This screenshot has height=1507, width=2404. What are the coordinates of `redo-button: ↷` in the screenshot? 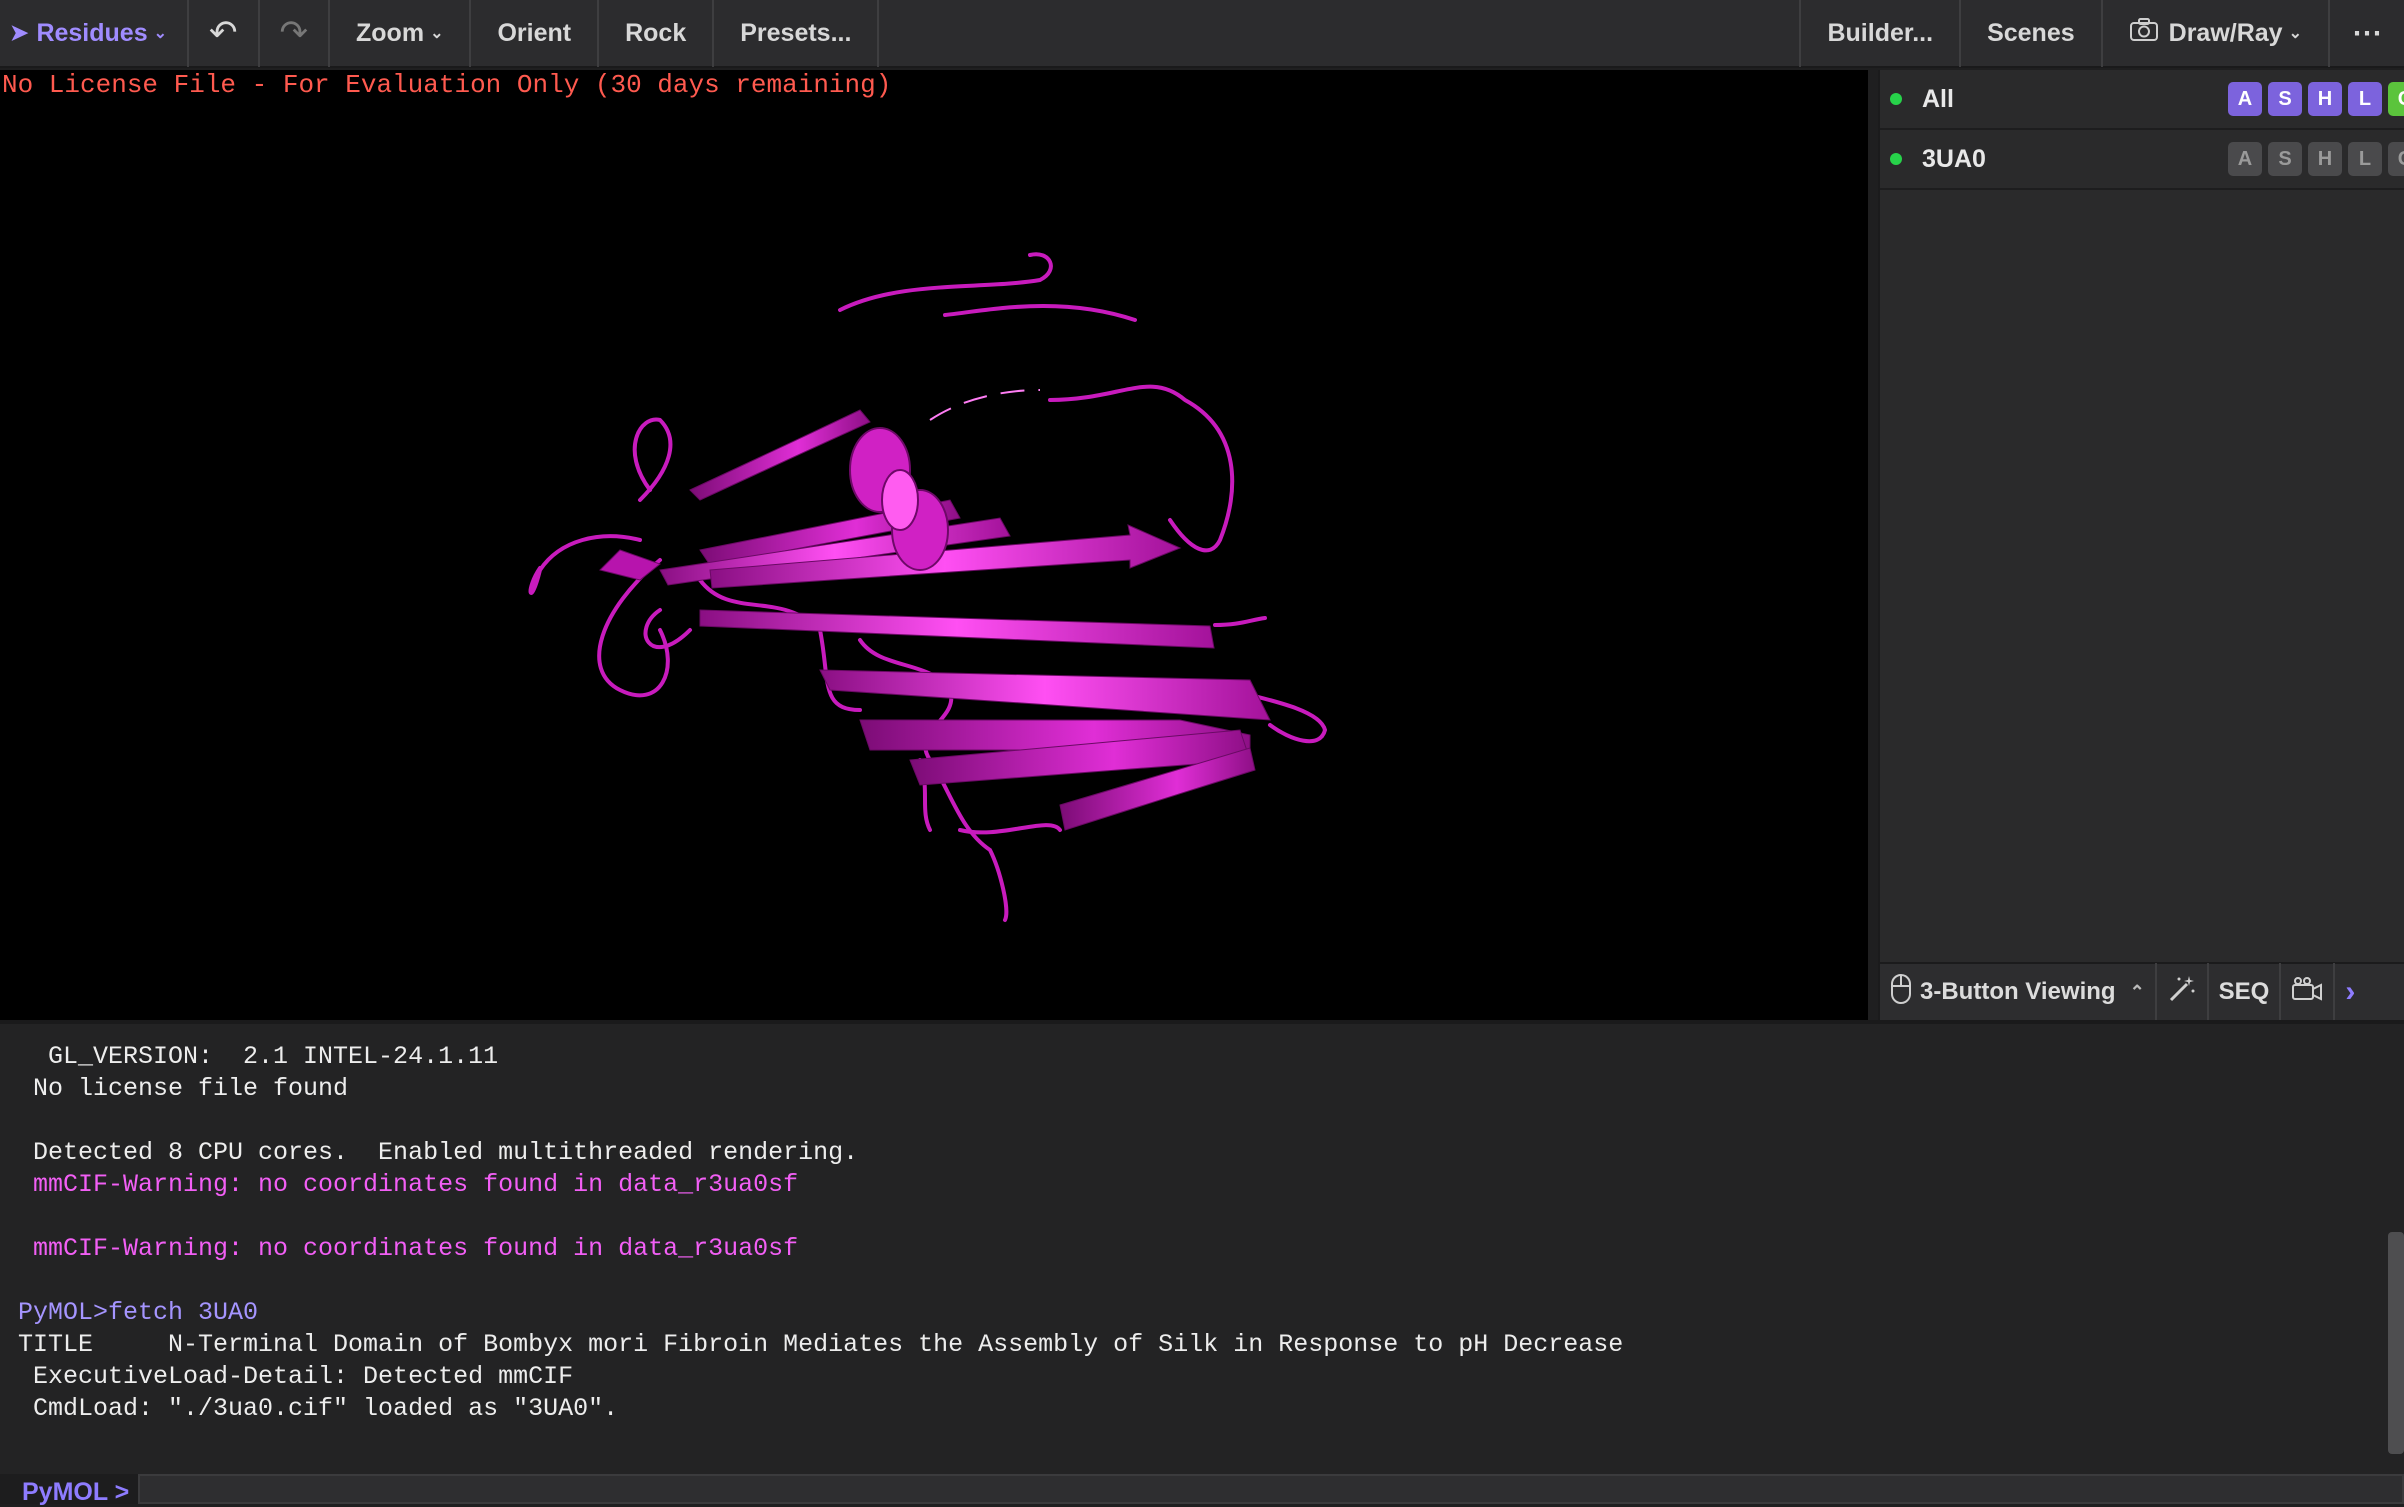 It's located at (295, 33).